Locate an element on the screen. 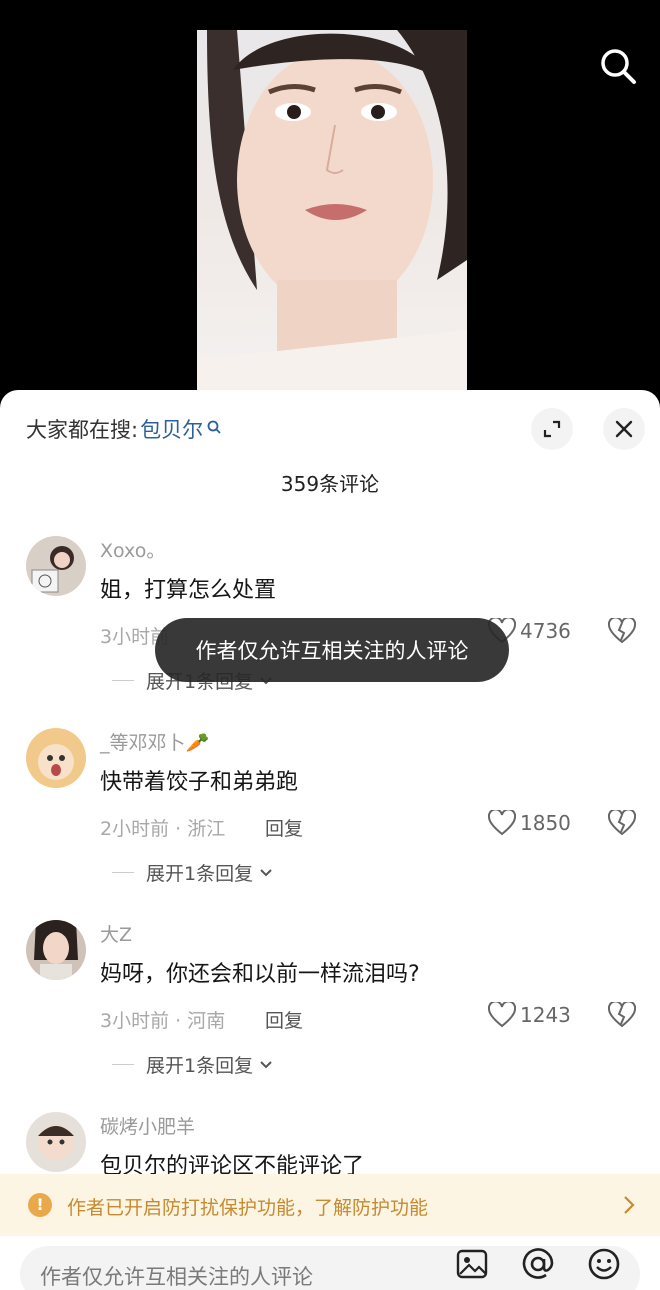 Image resolution: width=660 pixels, height=1290 pixels. comment-content: 妈呀，你还会和以前一样流泪吗? is located at coordinates (260, 974).